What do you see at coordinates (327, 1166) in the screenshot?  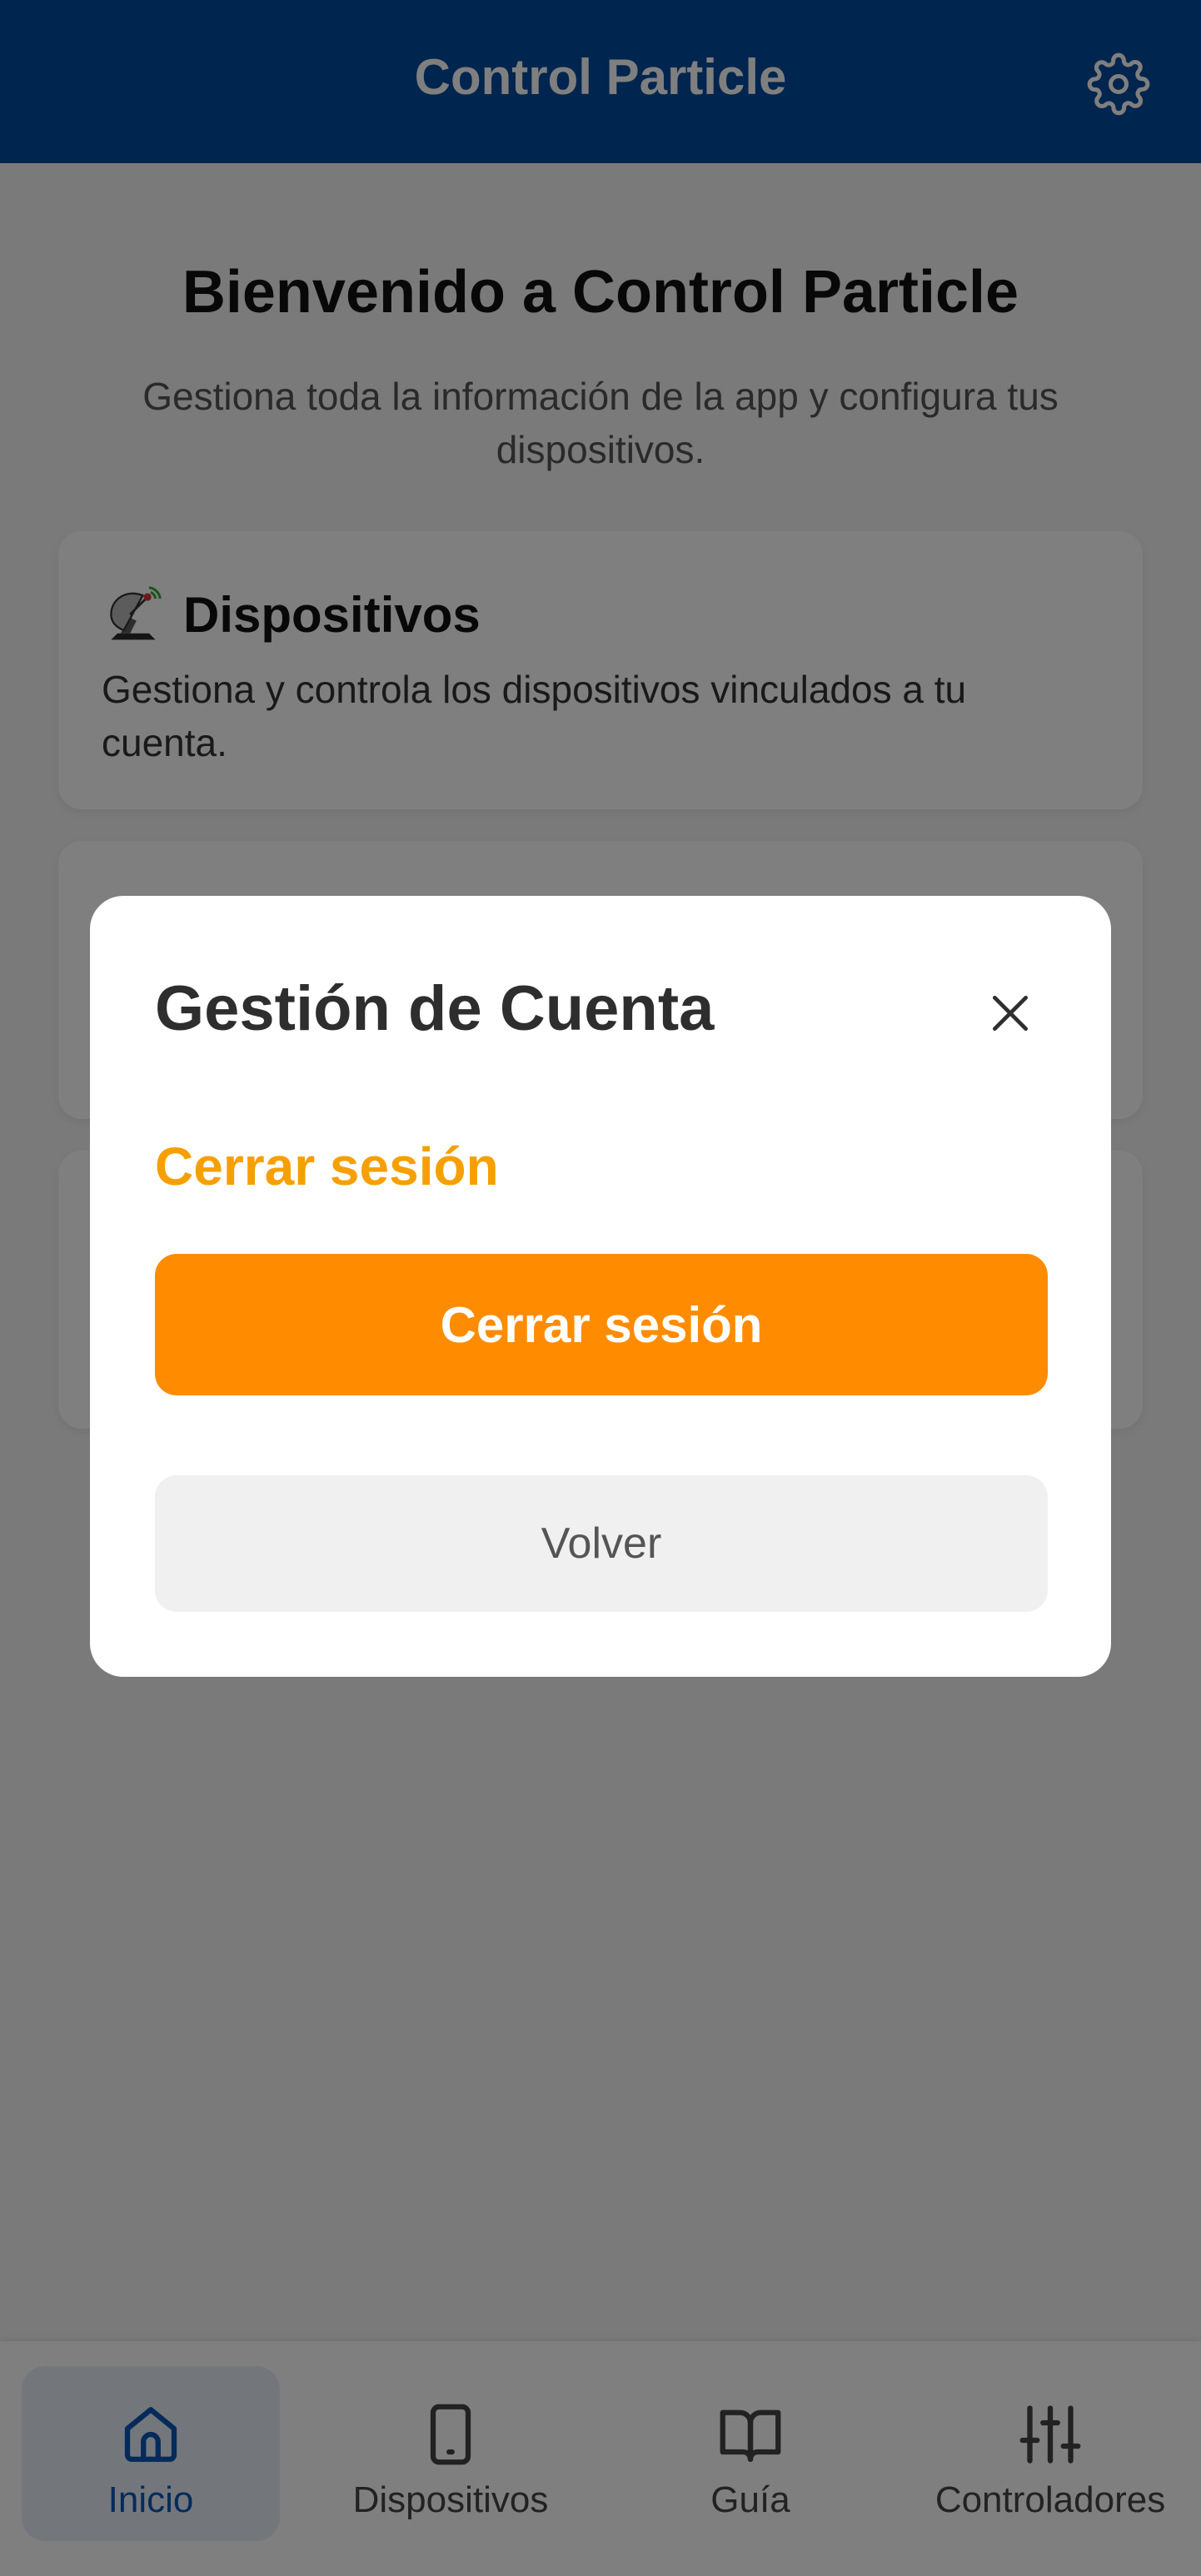 I see `logout-section-title: Cerrar sesión` at bounding box center [327, 1166].